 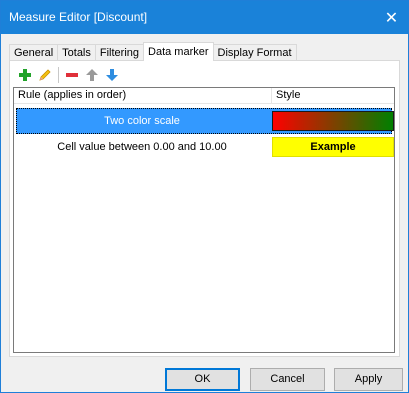 What do you see at coordinates (204, 96) in the screenshot?
I see `grid-header: Rule (applies in order) Style` at bounding box center [204, 96].